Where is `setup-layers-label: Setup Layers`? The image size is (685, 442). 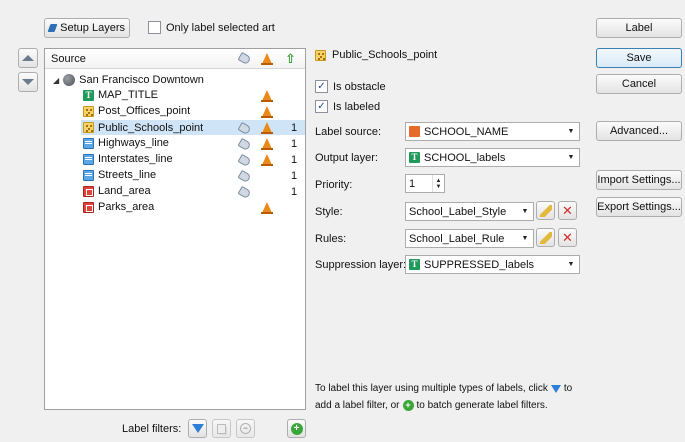 setup-layers-label: Setup Layers is located at coordinates (92, 28).